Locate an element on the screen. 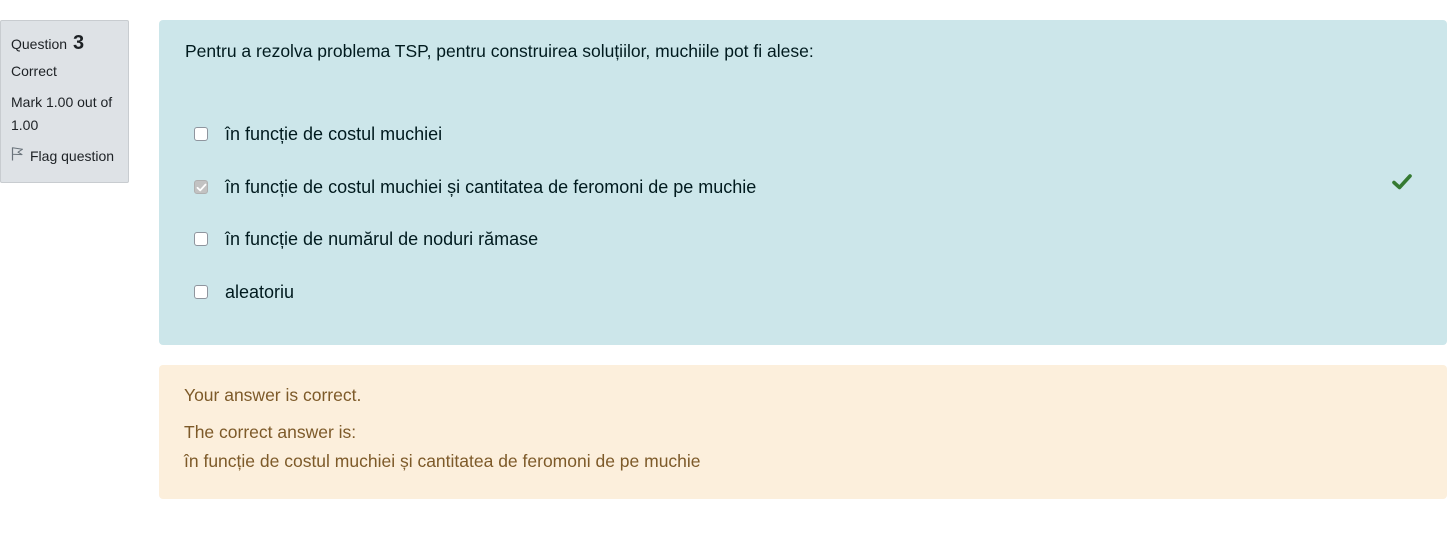  question-state: Correct is located at coordinates (34, 71).